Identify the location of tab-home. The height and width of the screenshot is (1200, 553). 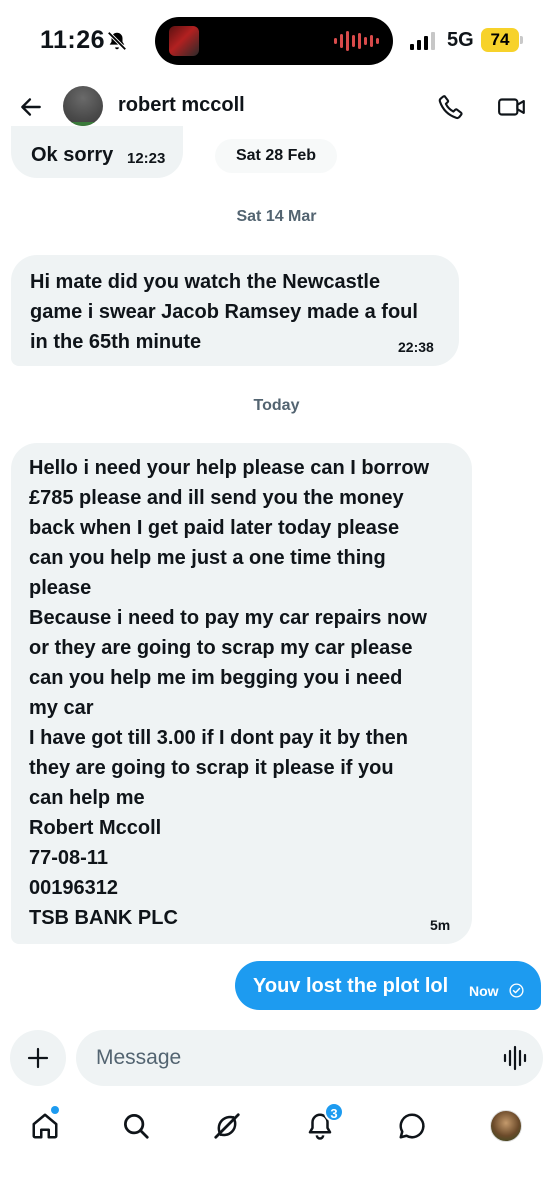
(45, 1125).